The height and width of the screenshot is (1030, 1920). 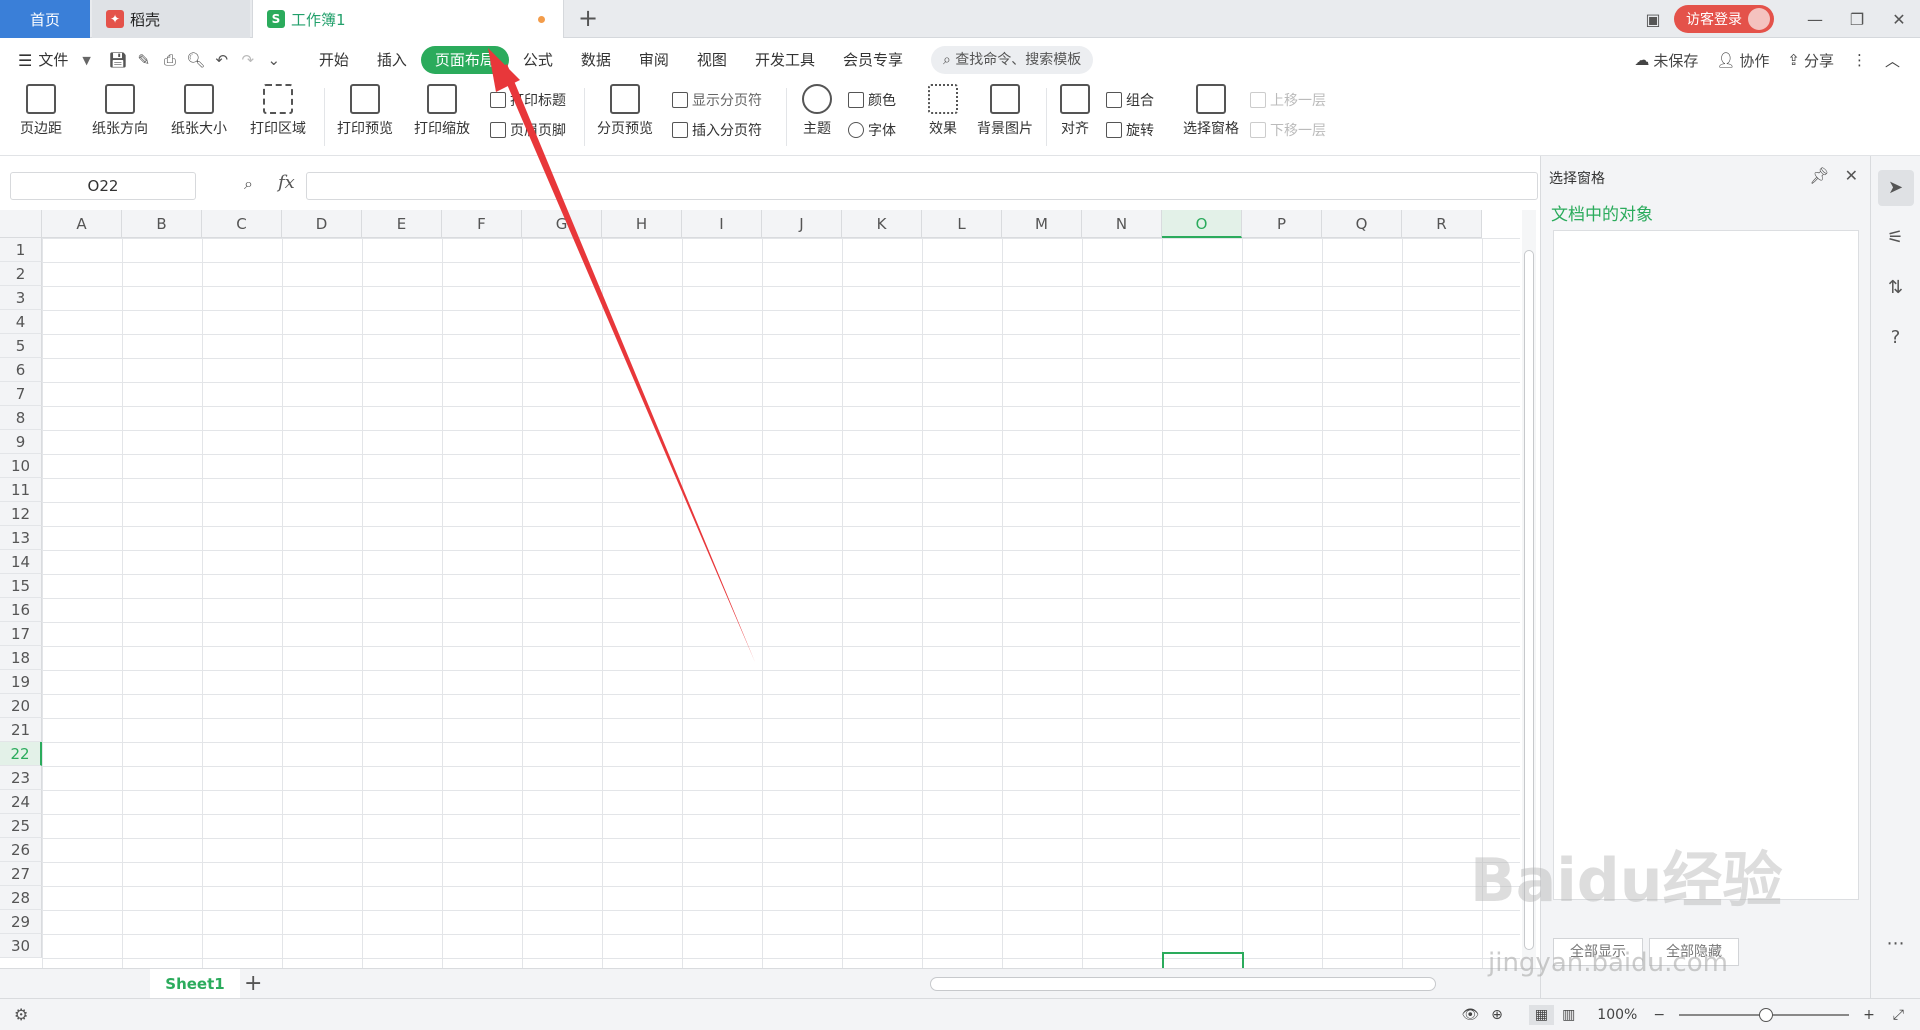 I want to click on redo-icon: ↷, so click(x=248, y=60).